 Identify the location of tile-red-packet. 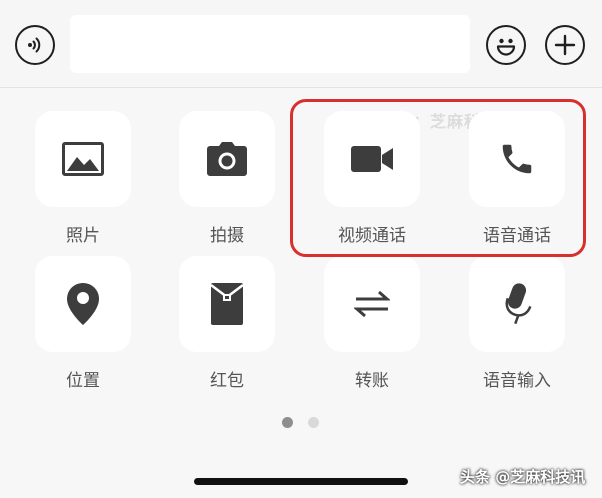
(227, 304).